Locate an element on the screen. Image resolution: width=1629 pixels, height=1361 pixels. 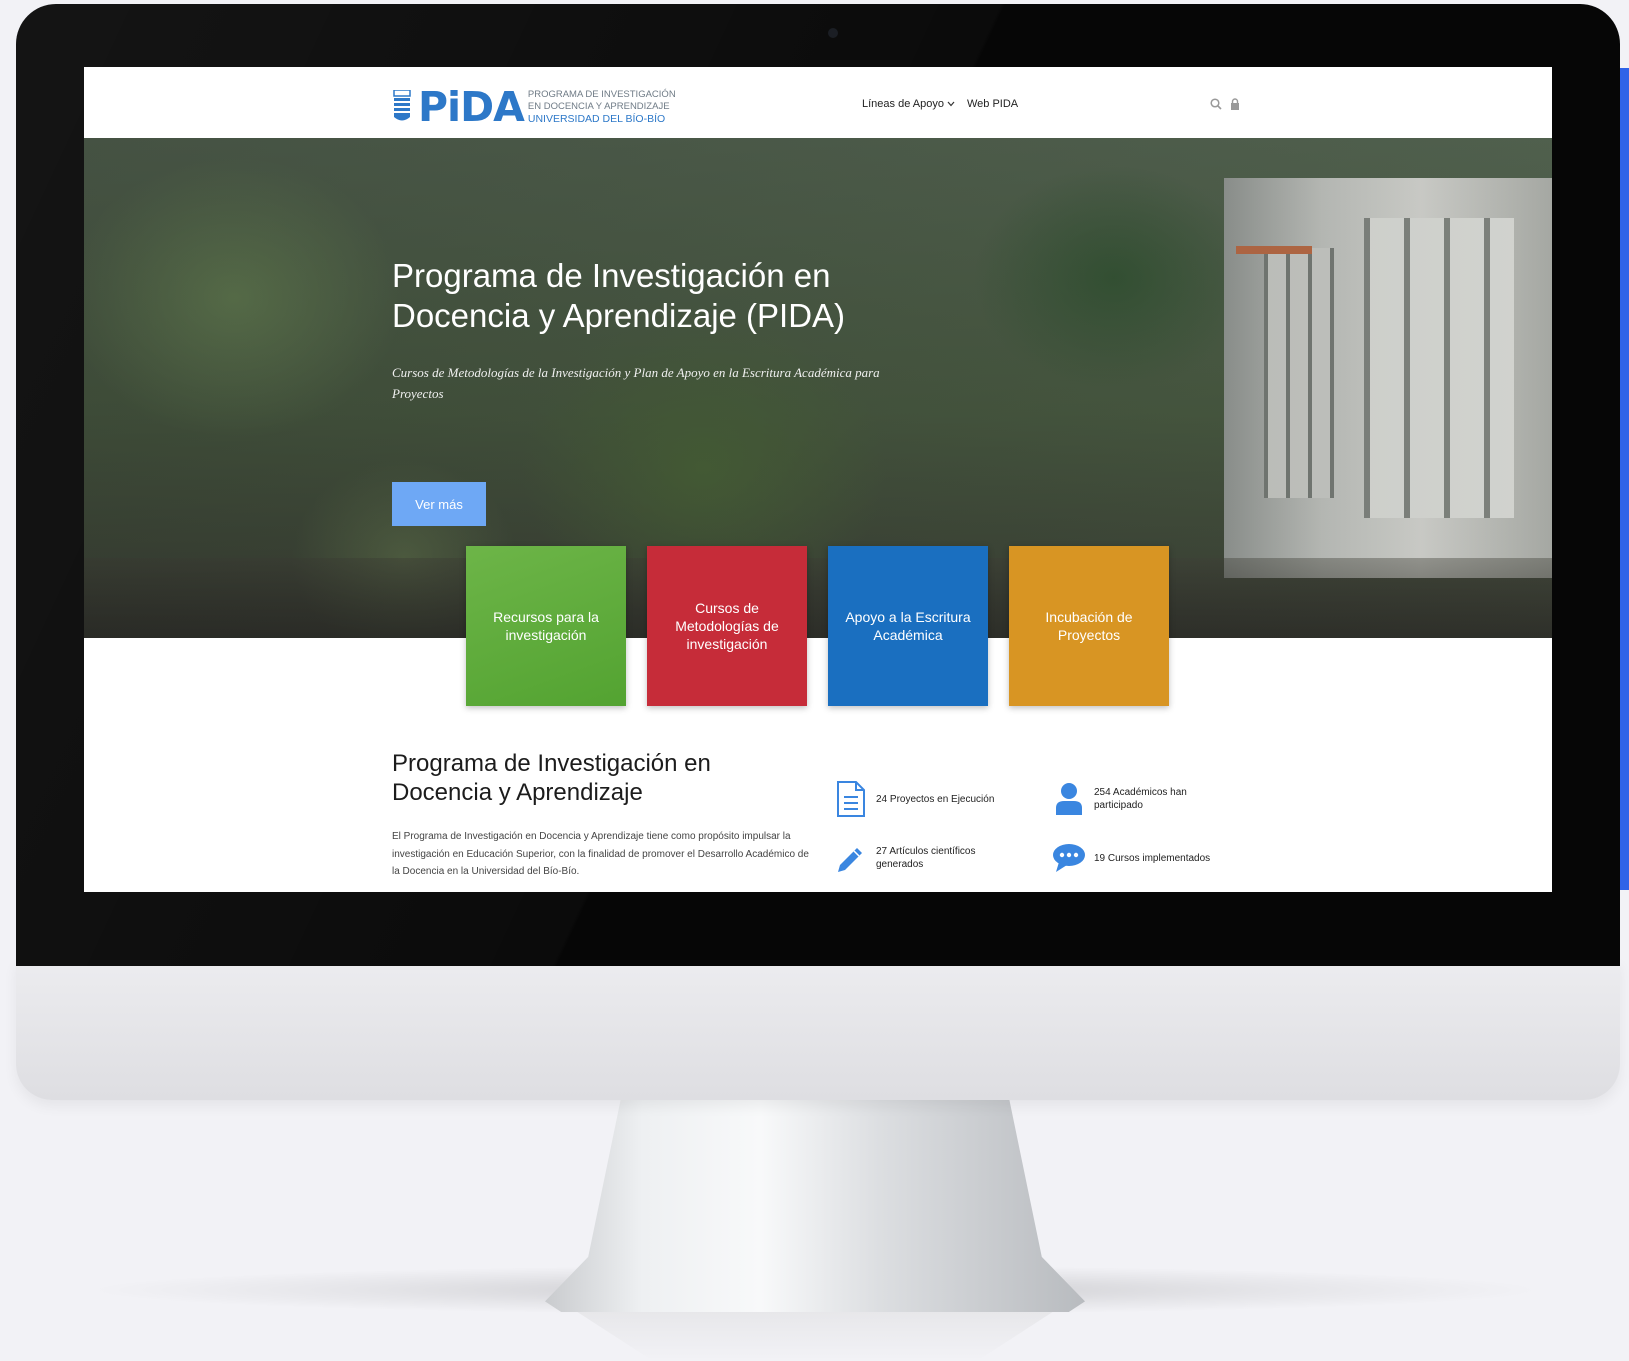
stat-projects: 24 Proyectos en Ejecución is located at coordinates (920, 799).